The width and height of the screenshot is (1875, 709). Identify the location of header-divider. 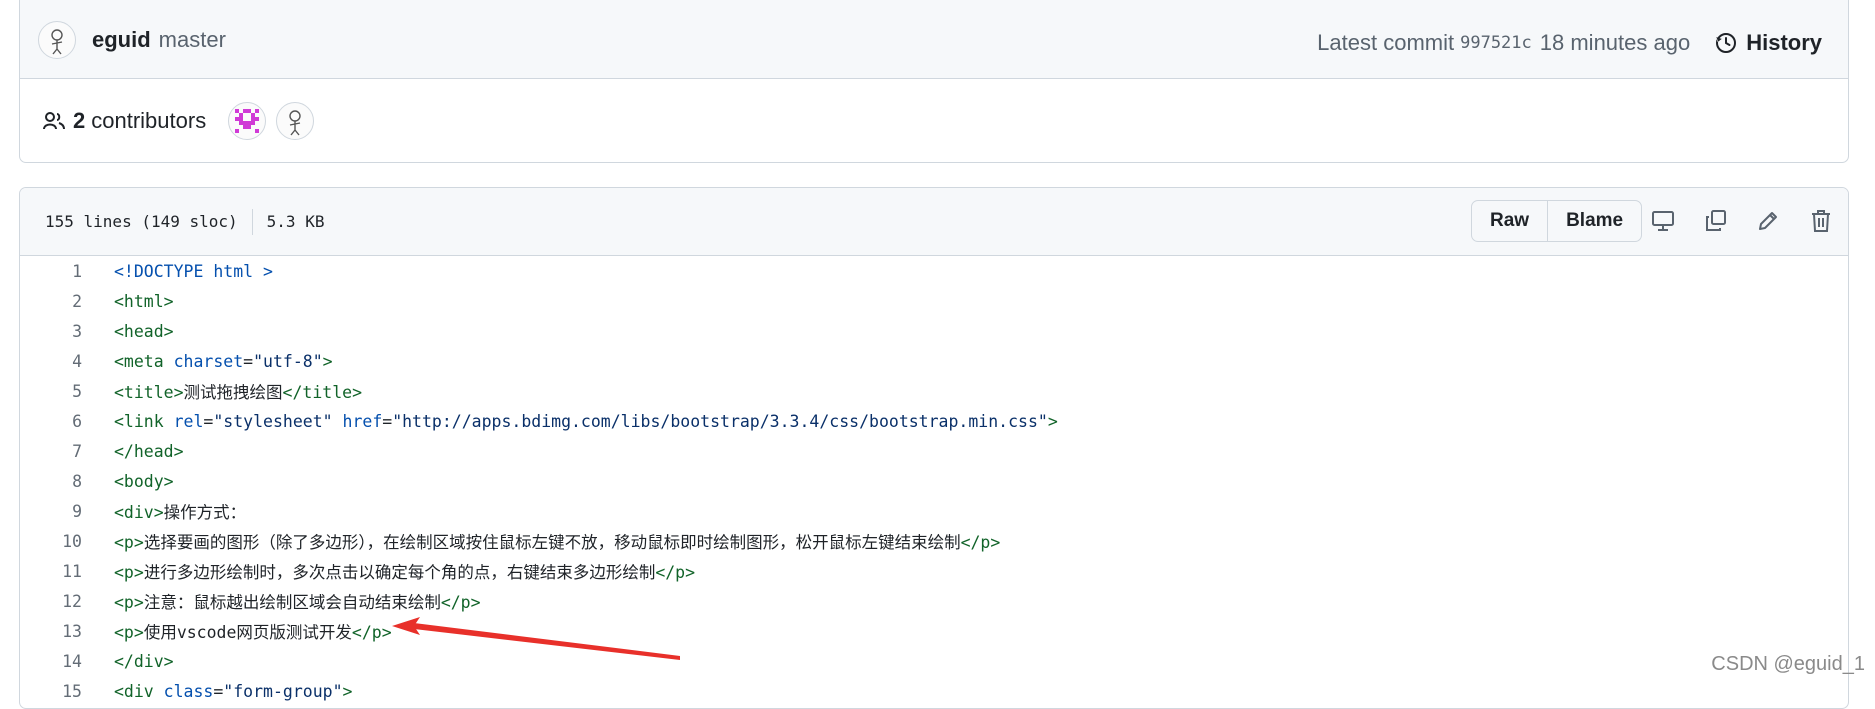
(252, 221).